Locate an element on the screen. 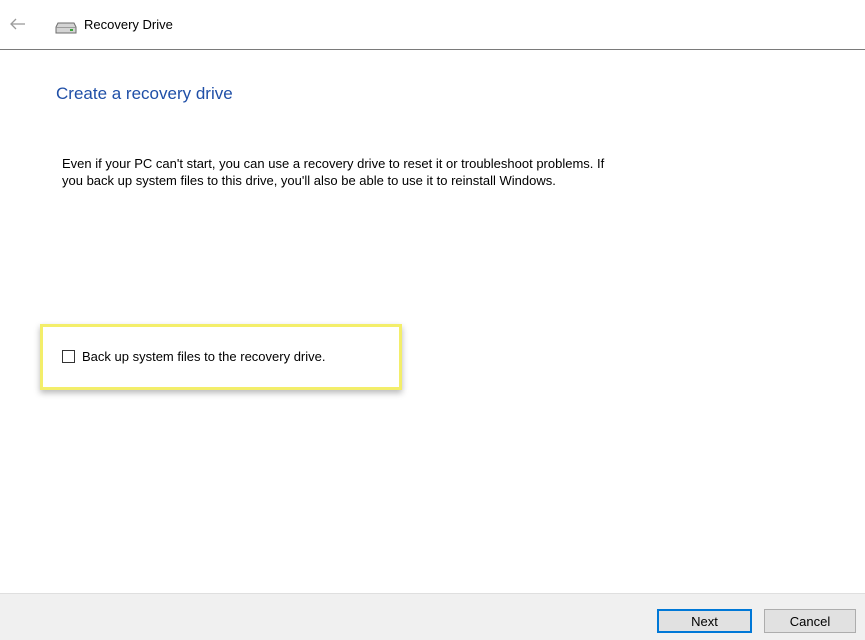 The image size is (865, 640). back-arrow-icon is located at coordinates (18, 24).